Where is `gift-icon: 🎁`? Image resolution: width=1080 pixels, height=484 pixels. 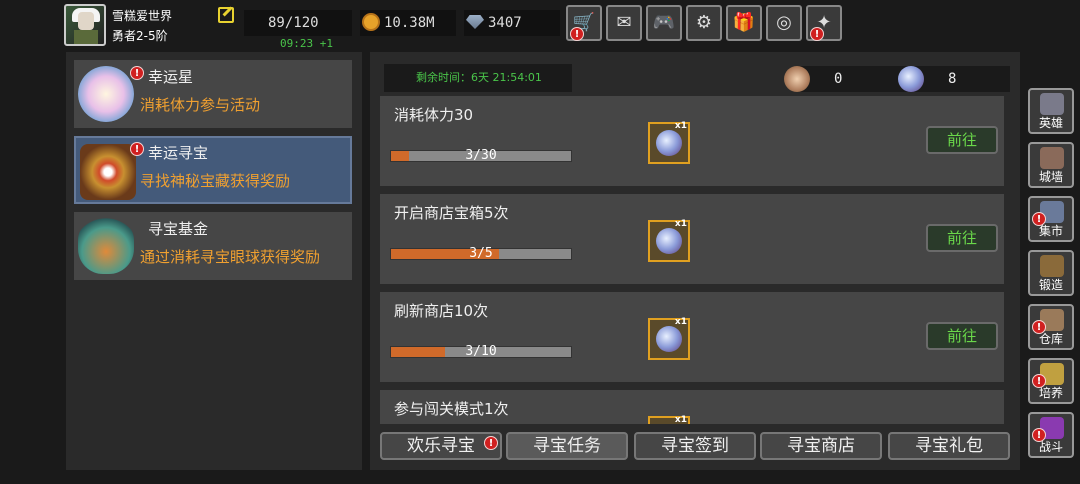
gift-icon: 🎁 is located at coordinates (744, 22).